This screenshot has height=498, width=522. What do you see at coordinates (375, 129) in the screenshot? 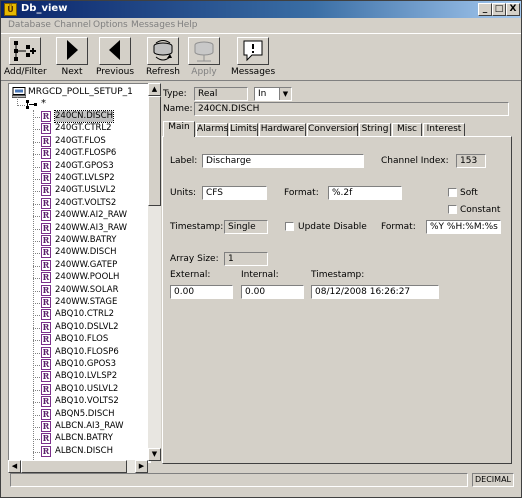
I see `tab-string: String` at bounding box center [375, 129].